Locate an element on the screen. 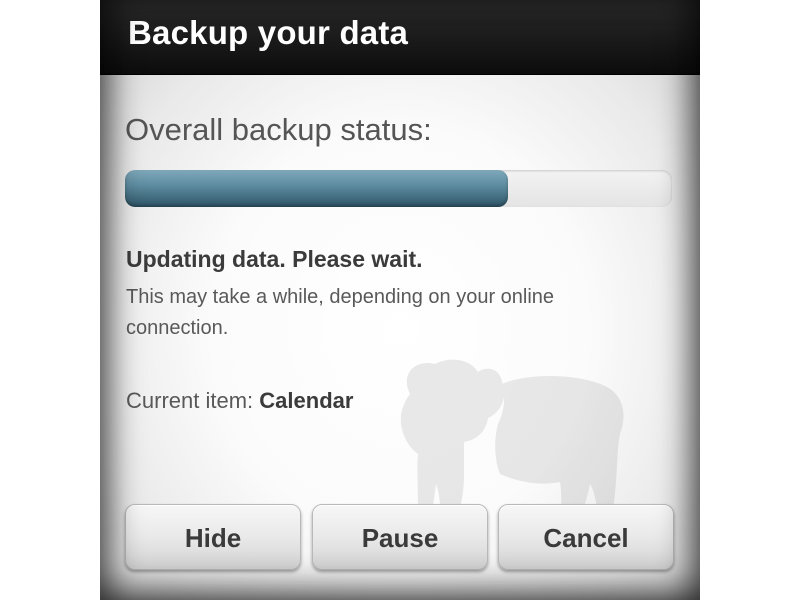 The width and height of the screenshot is (800, 600). current-item-value: Calendar is located at coordinates (306, 400).